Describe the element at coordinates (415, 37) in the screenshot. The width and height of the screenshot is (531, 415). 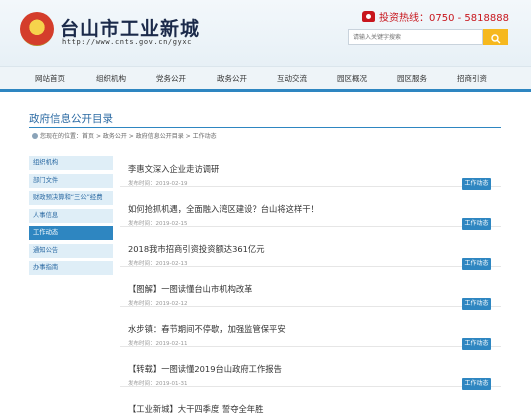
I see `search-input` at that location.